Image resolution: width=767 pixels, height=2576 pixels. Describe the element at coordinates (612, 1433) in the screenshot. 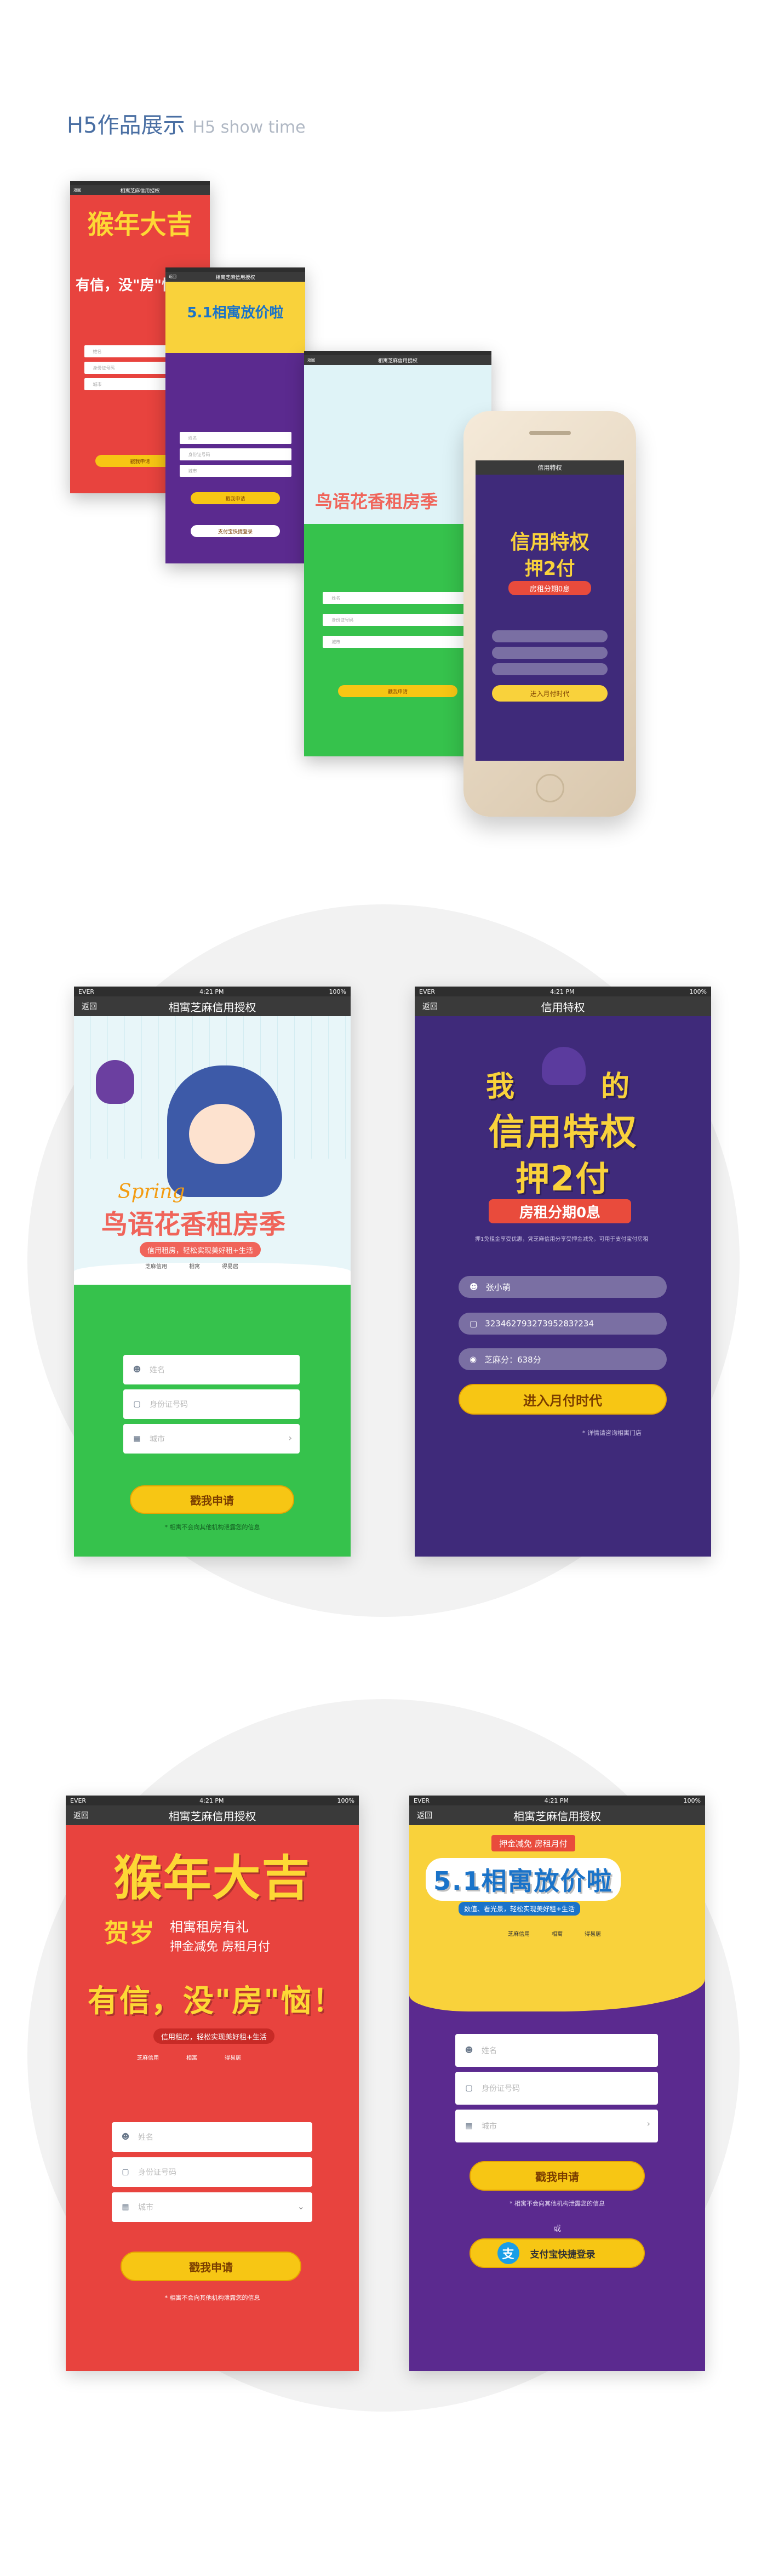

I see `credit-footnote: * 详情请咨询相寓门店` at that location.